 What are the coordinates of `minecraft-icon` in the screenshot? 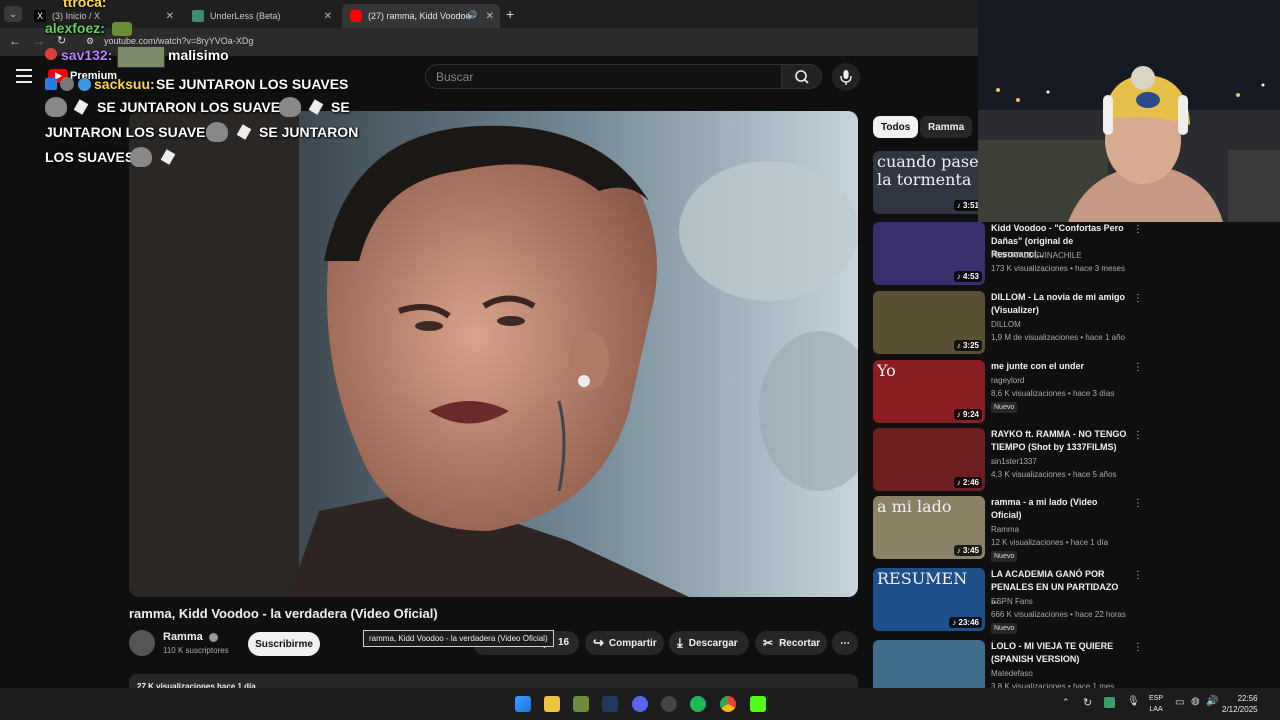 It's located at (581, 704).